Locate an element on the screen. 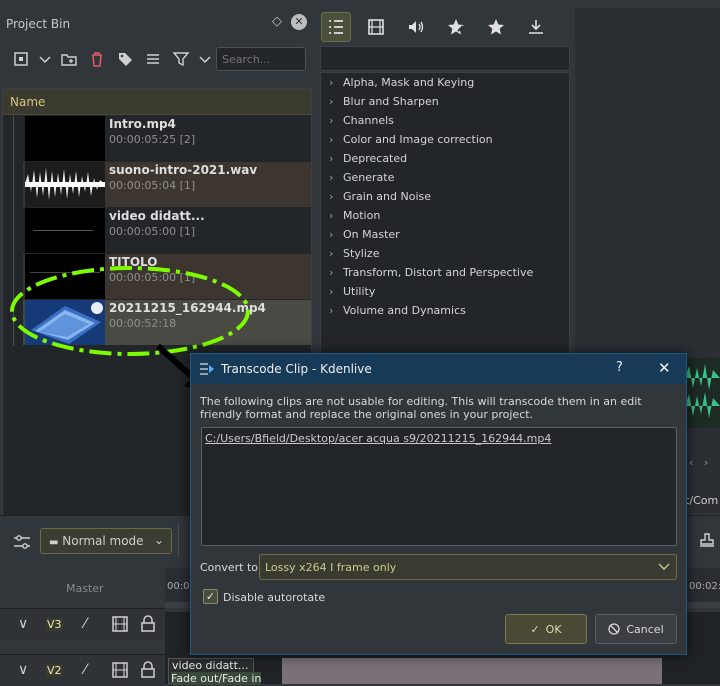 The width and height of the screenshot is (720, 686). tab-video-effects is located at coordinates (376, 27).